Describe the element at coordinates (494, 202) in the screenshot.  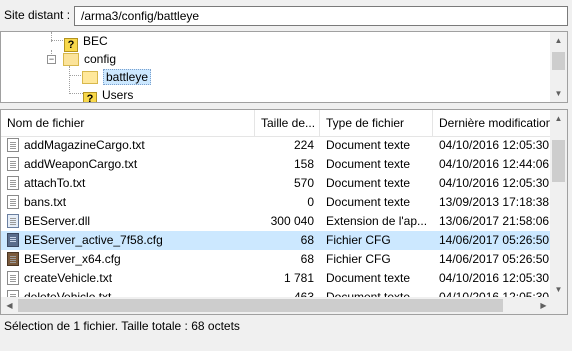
I see `file-date: 13/09/2013 17:18:38` at that location.